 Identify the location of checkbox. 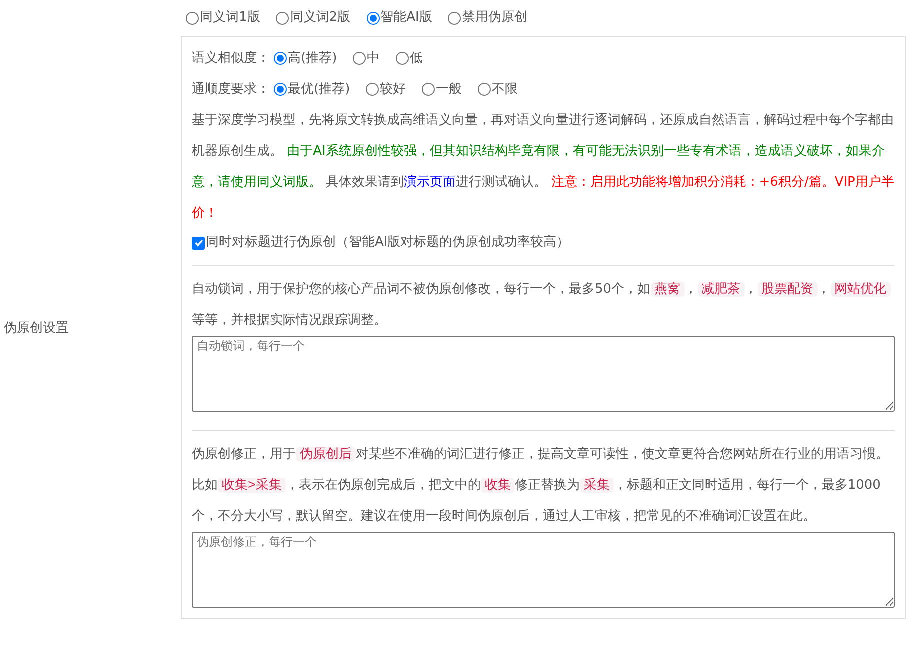
(198, 243).